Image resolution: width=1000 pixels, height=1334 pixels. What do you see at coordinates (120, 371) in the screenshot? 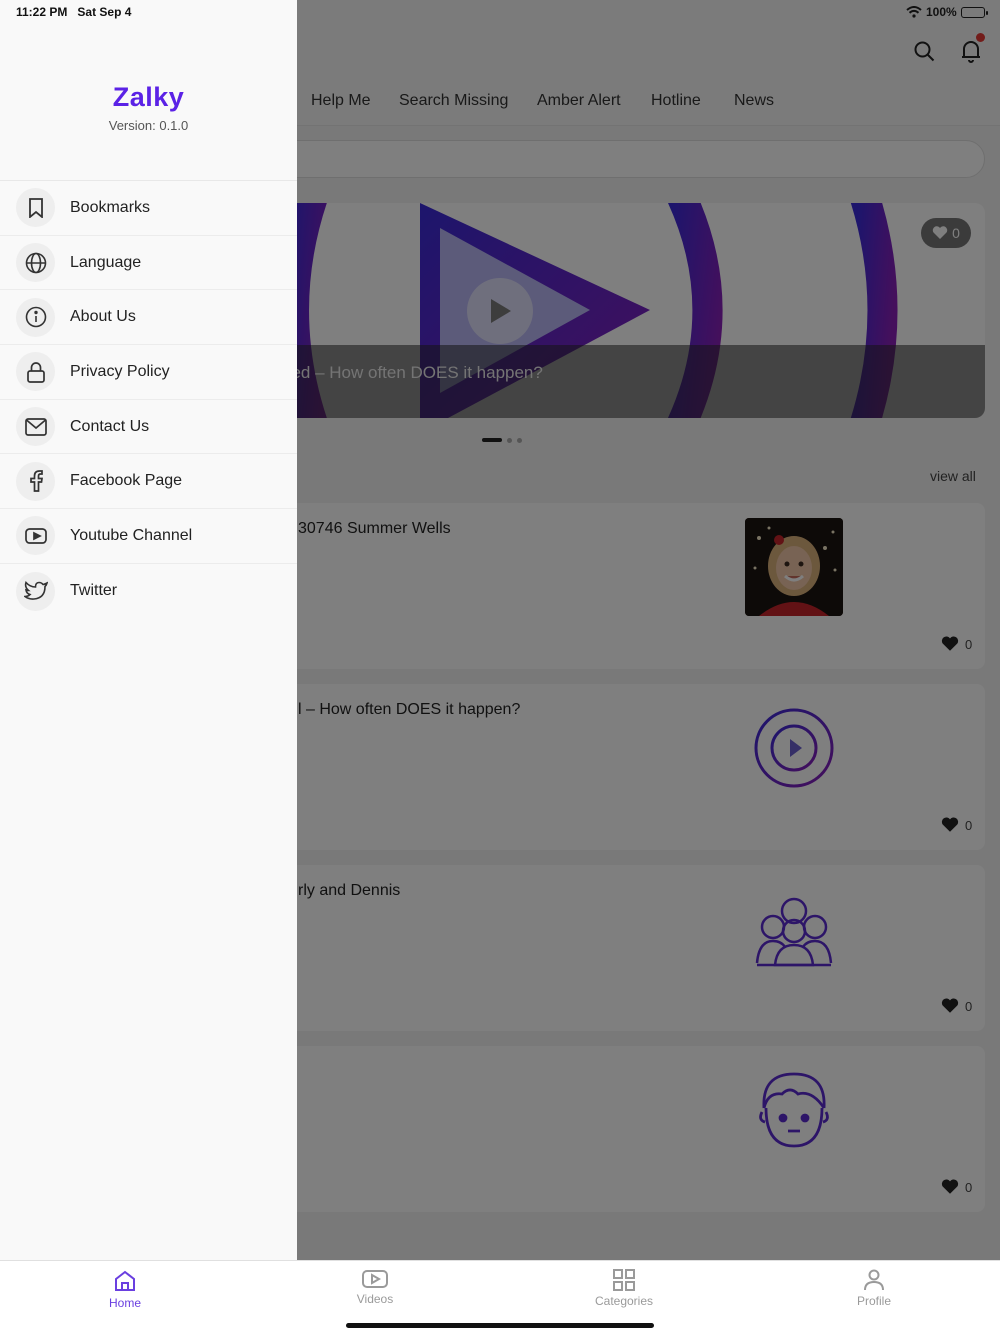
I see `menu-label: Privacy Policy` at bounding box center [120, 371].